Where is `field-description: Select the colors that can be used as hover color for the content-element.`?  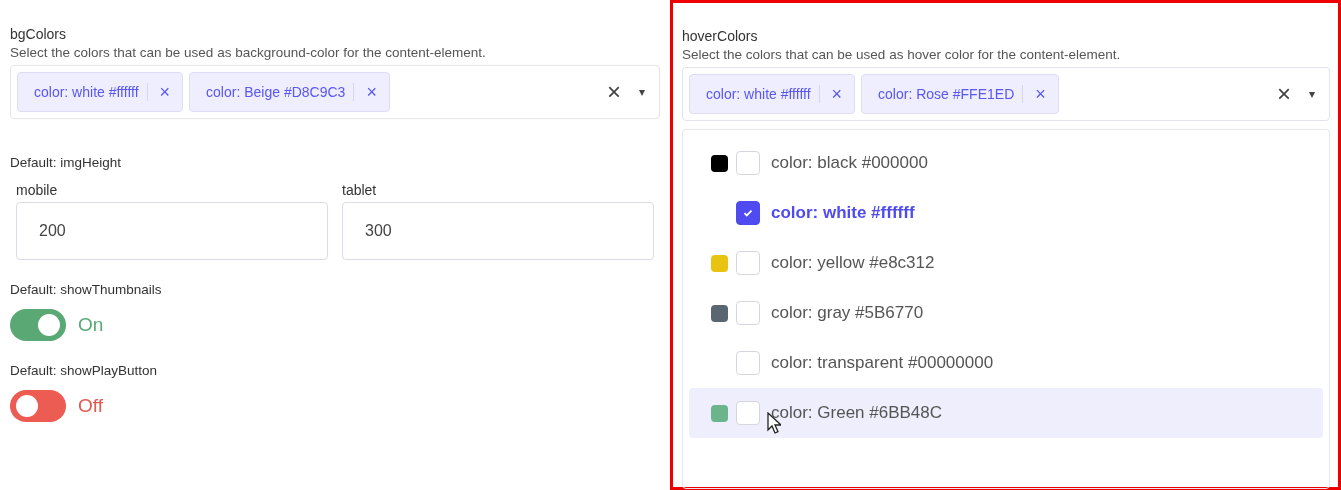
field-description: Select the colors that can be used as hover color for the content-element. is located at coordinates (902, 54).